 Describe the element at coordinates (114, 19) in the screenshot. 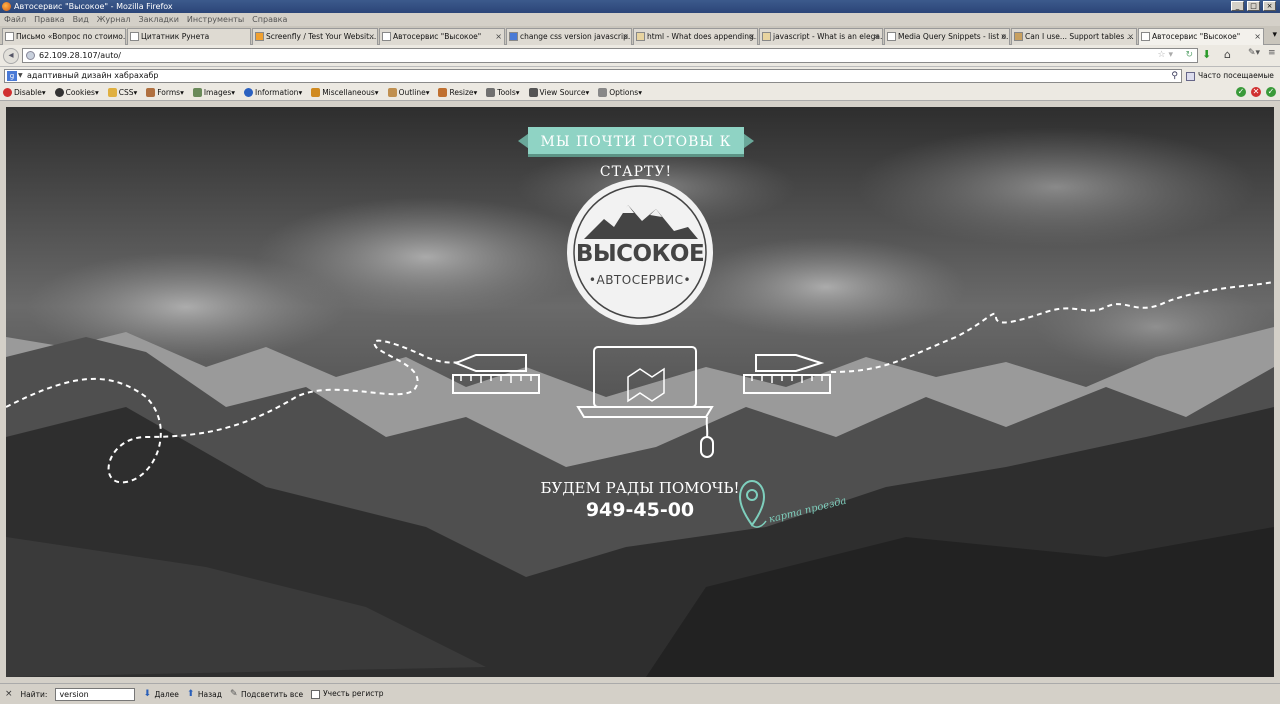

I see `menu-history: Журнал` at that location.